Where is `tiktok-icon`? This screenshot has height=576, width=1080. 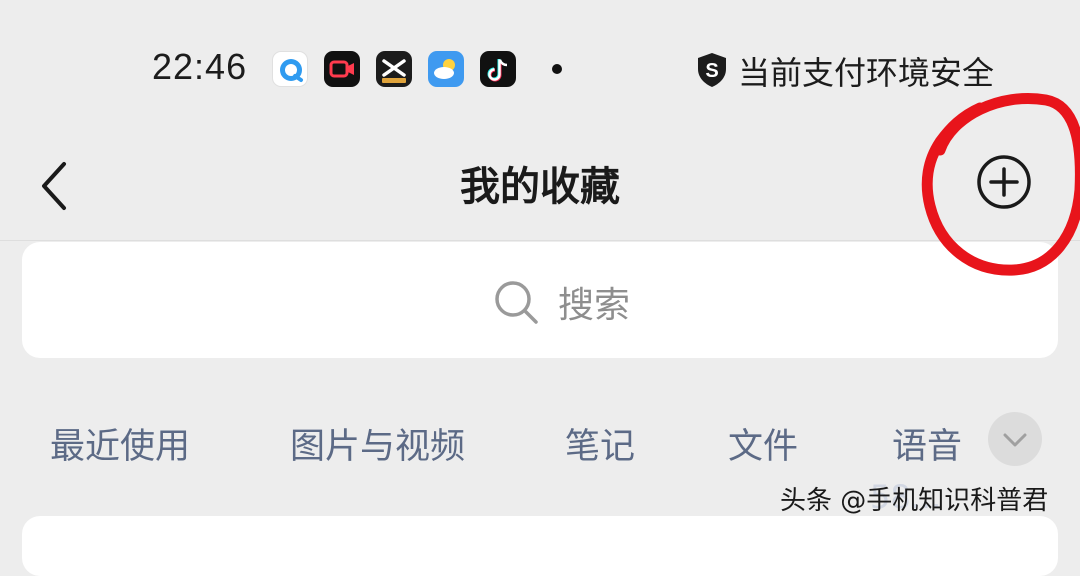 tiktok-icon is located at coordinates (498, 69).